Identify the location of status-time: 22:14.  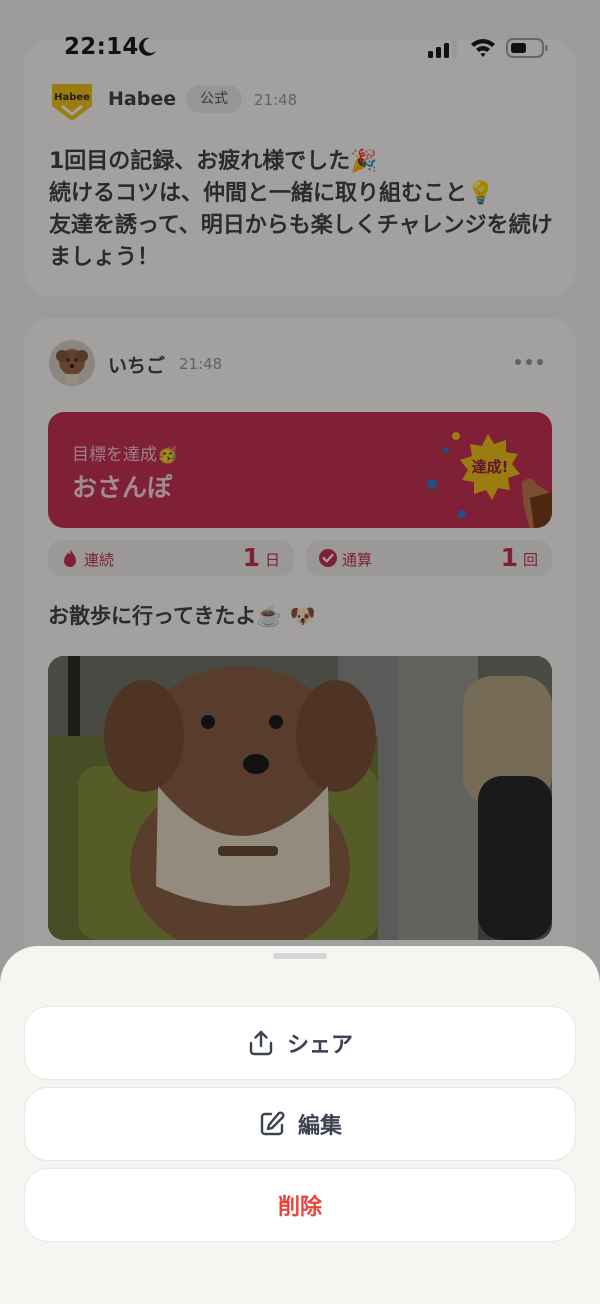
(101, 47).